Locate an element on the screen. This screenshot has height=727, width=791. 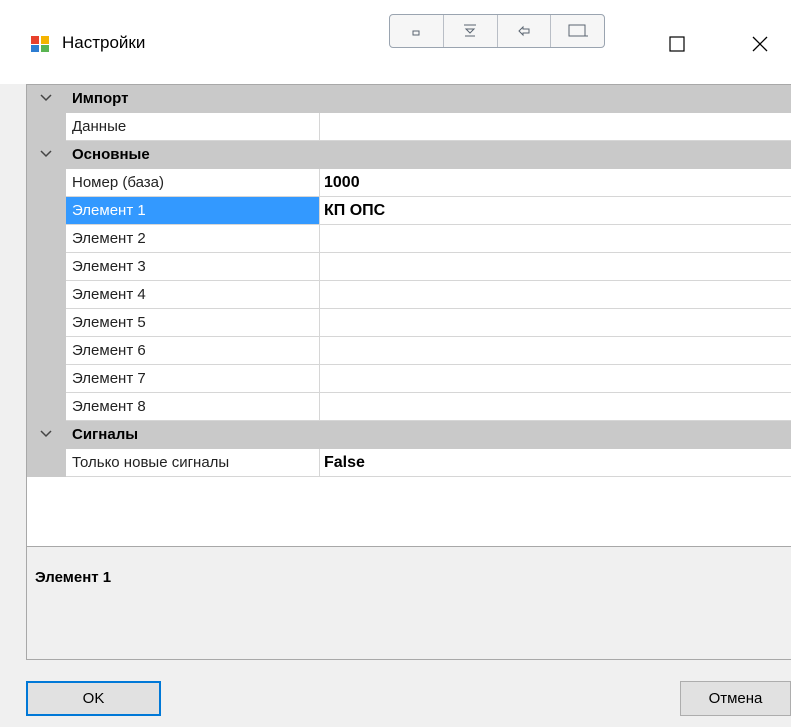
property-row-selected: Элемент 1 КП ОПС is located at coordinates (409, 211).